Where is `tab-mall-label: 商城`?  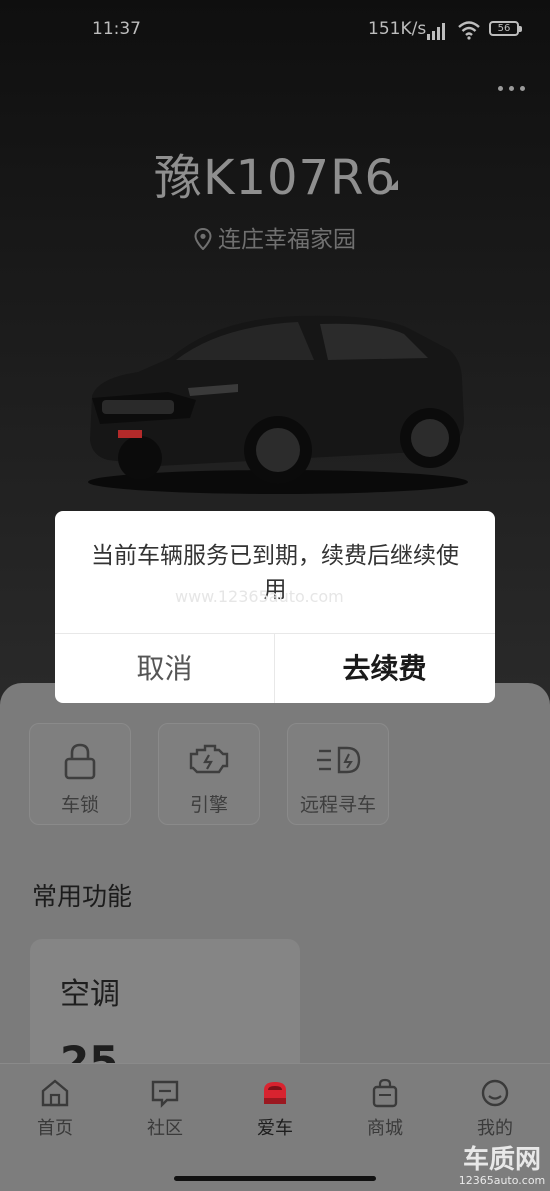 tab-mall-label: 商城 is located at coordinates (385, 1128).